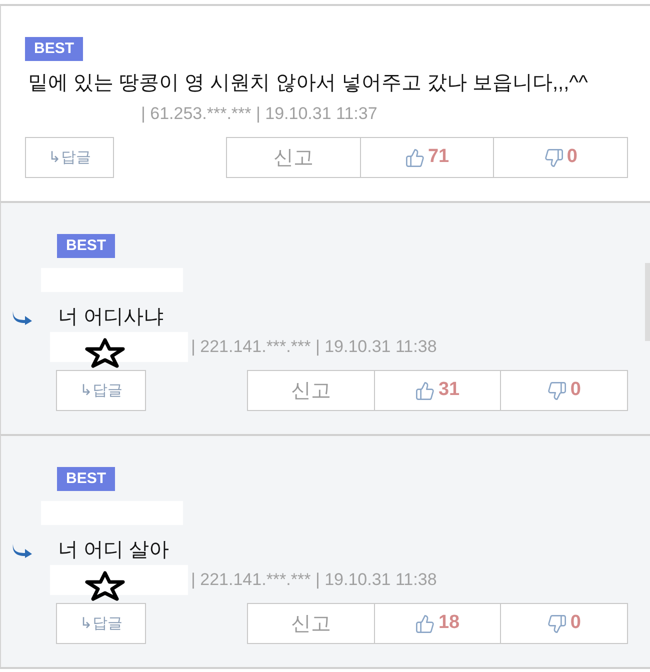 Image resolution: width=650 pixels, height=672 pixels. What do you see at coordinates (449, 623) in the screenshot?
I see `like-count: 18` at bounding box center [449, 623].